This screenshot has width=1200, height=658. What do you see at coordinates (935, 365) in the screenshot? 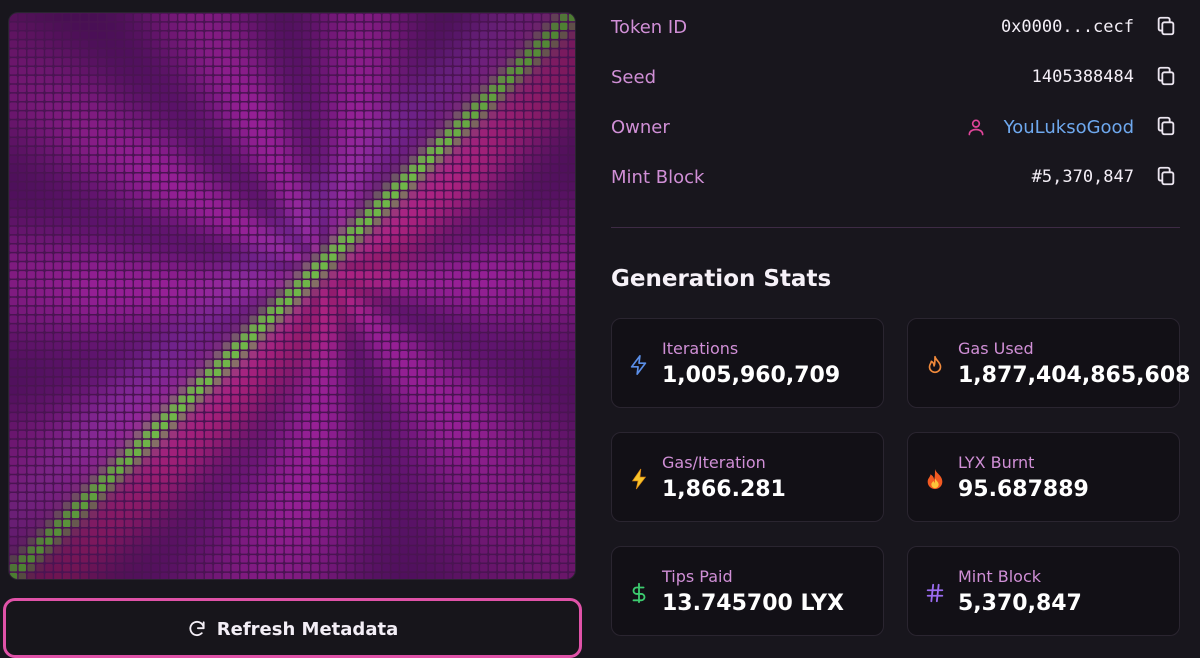
I see `flame-outline-icon` at bounding box center [935, 365].